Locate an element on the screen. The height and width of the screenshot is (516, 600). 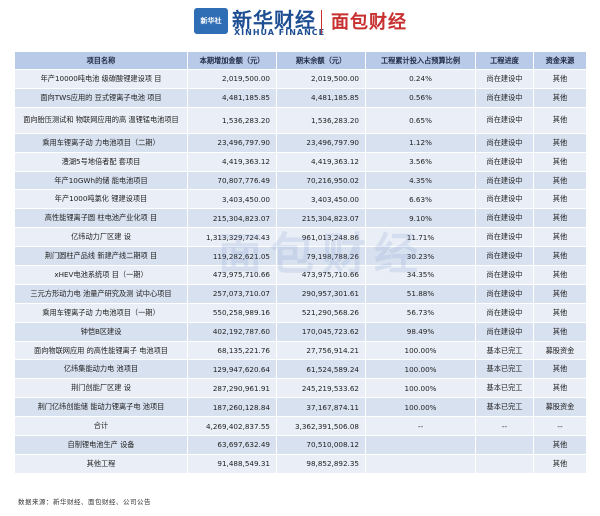
cell-project-name: 面向物联网应用 的高性能锂离子 电池项目 is located at coordinates (101, 350).